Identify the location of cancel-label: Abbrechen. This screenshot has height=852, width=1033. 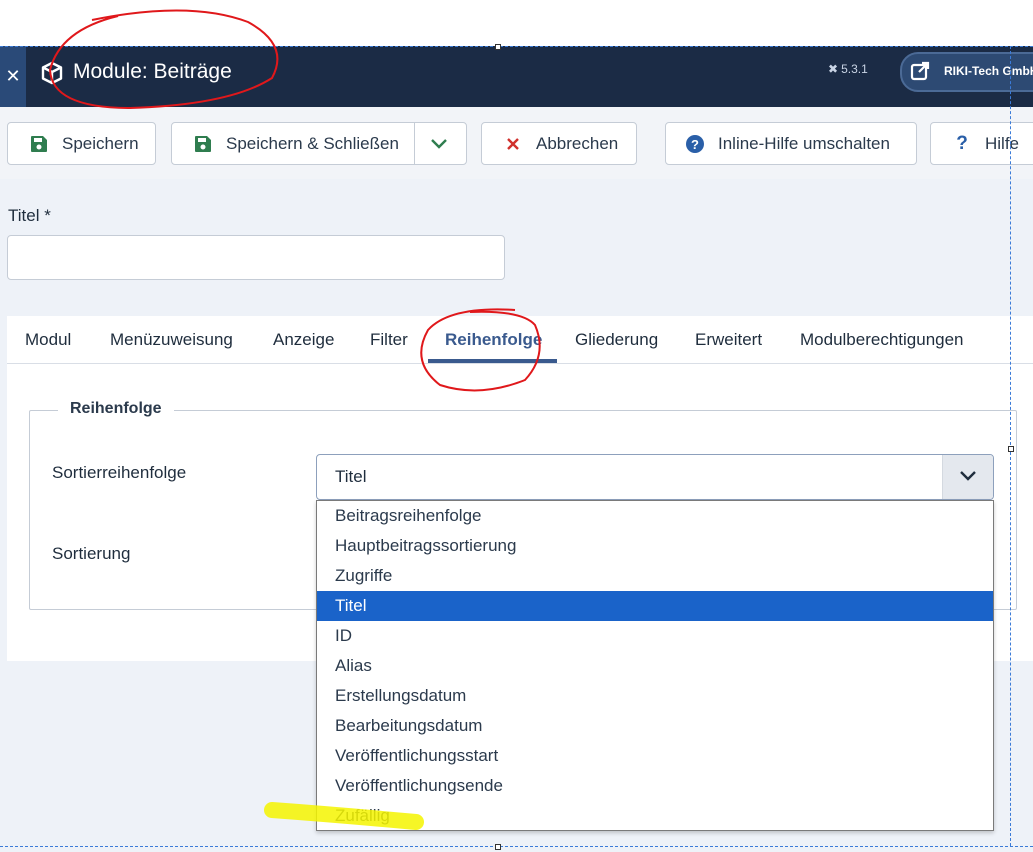
(577, 143).